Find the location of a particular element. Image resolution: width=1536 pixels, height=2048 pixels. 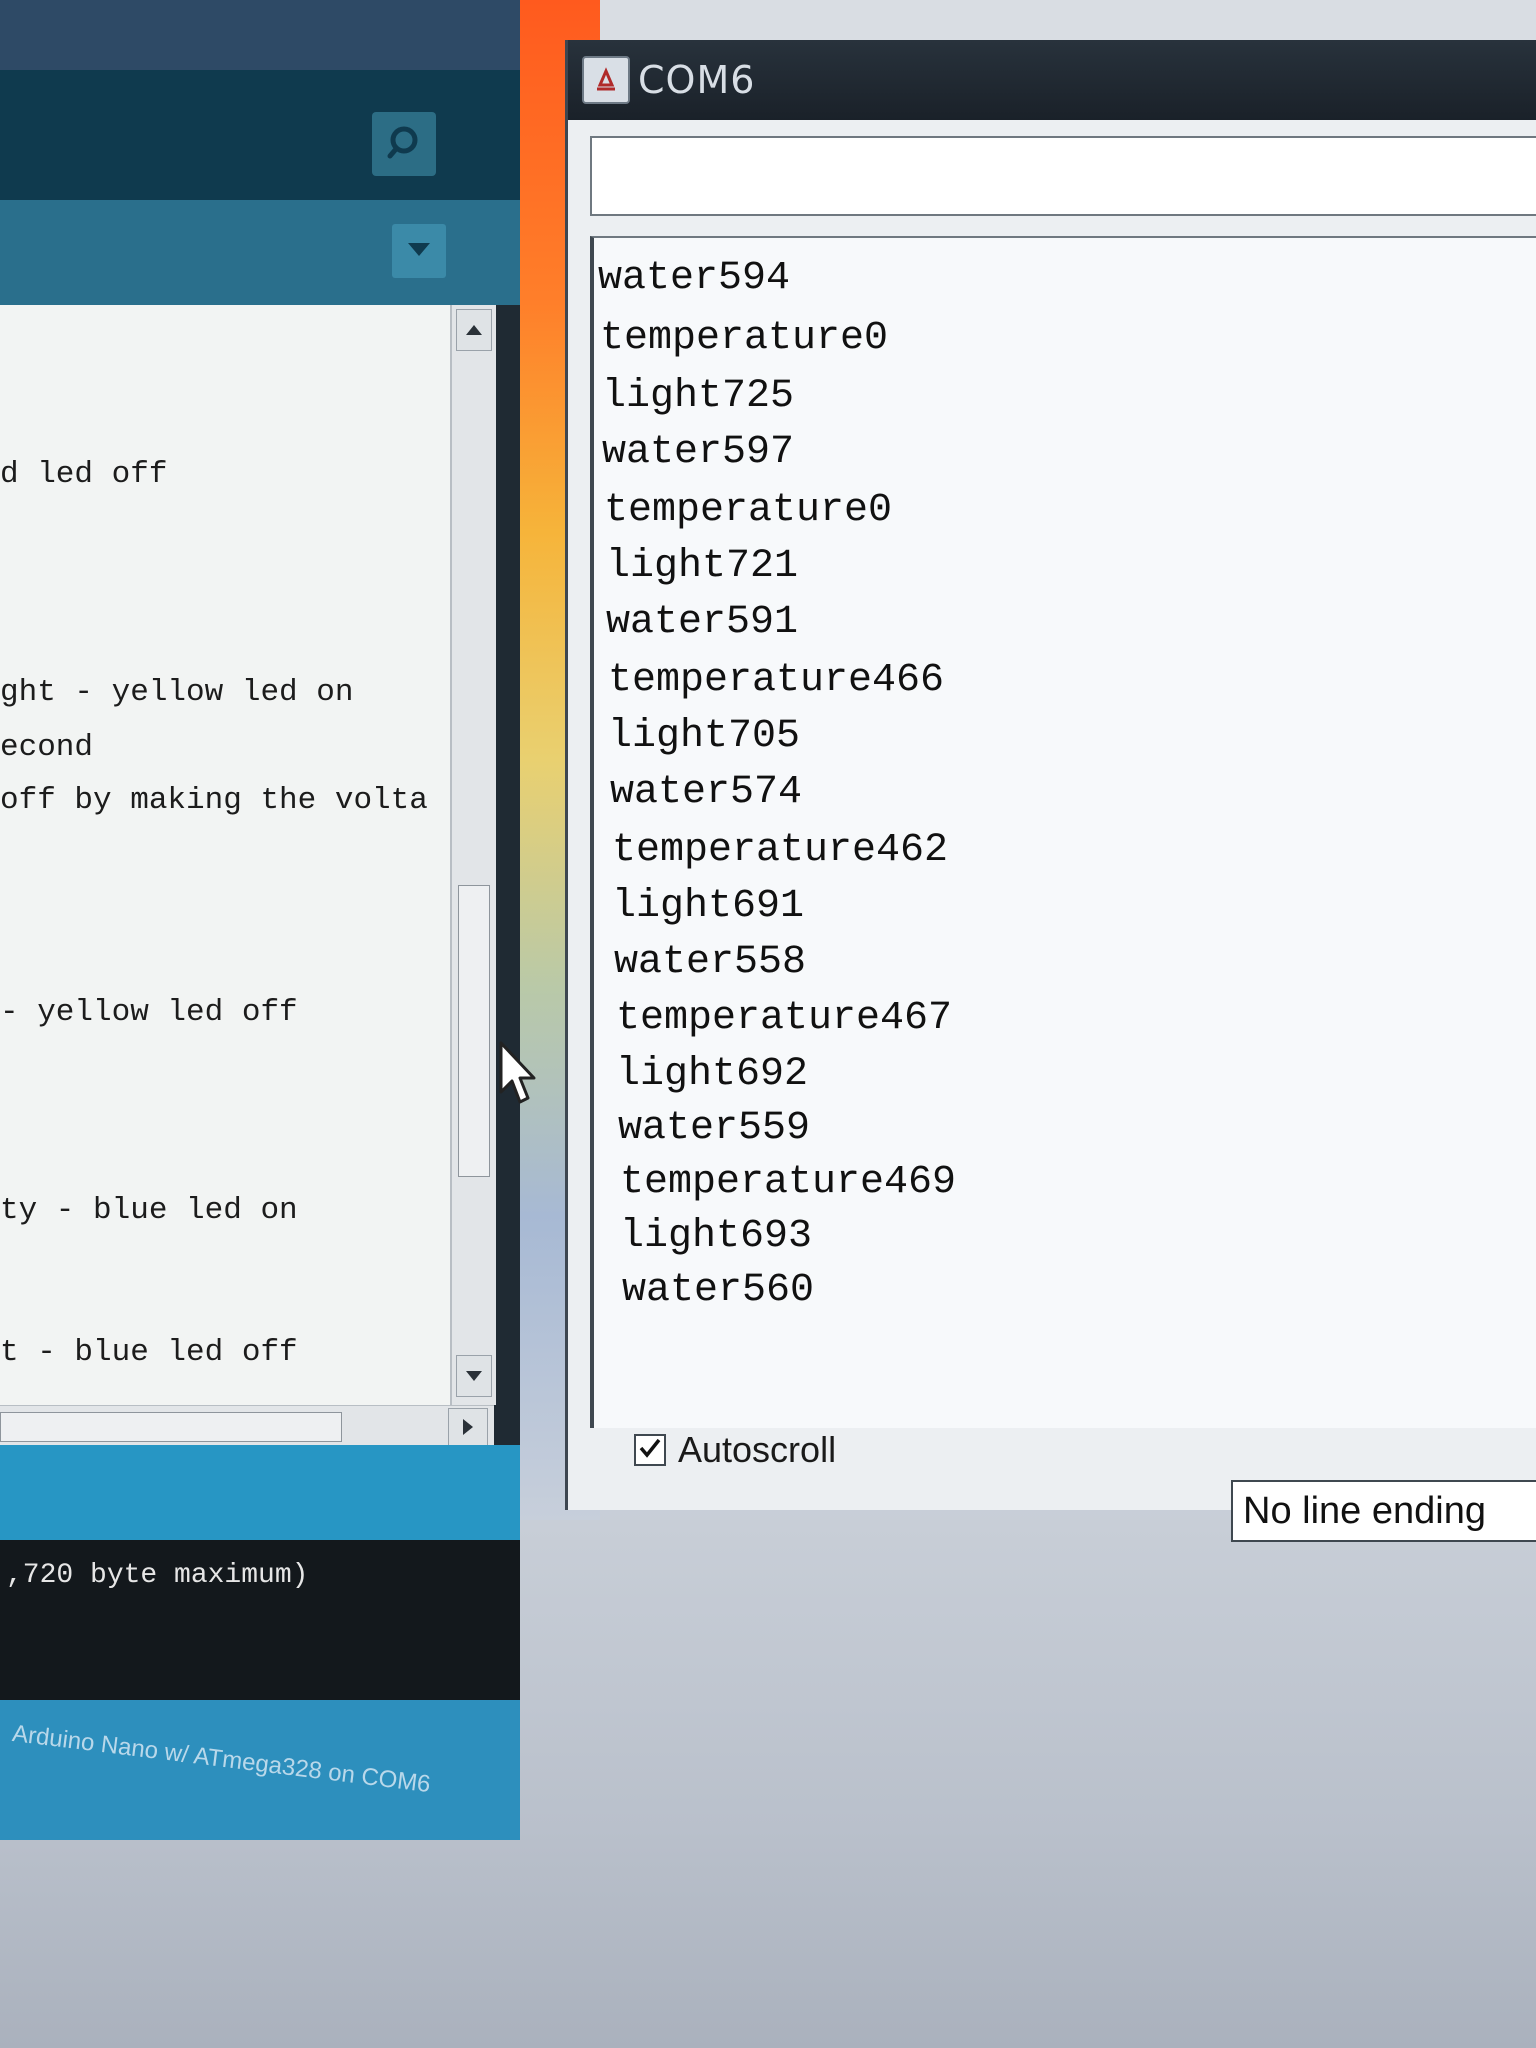

autoscroll-checkbox is located at coordinates (650, 1450).